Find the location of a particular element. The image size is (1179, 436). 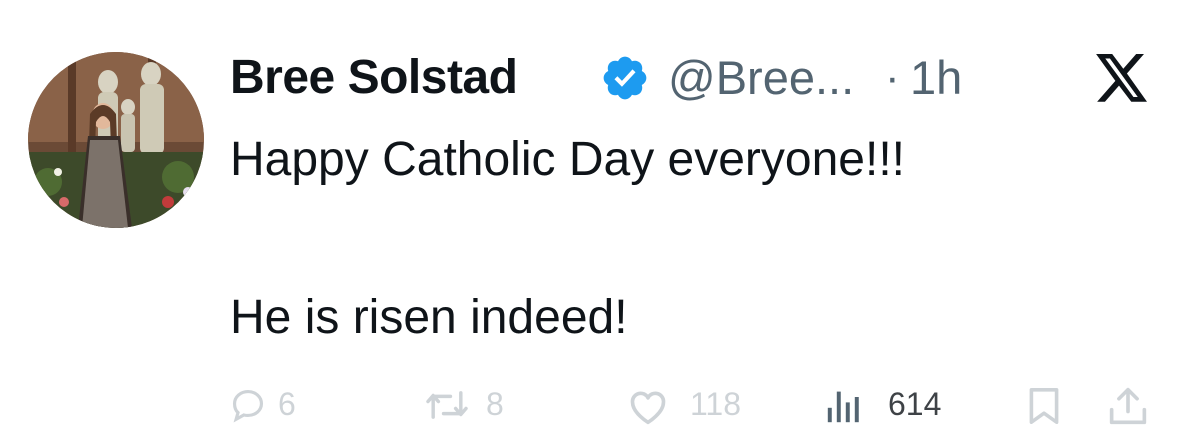

share-icon is located at coordinates (1128, 406).